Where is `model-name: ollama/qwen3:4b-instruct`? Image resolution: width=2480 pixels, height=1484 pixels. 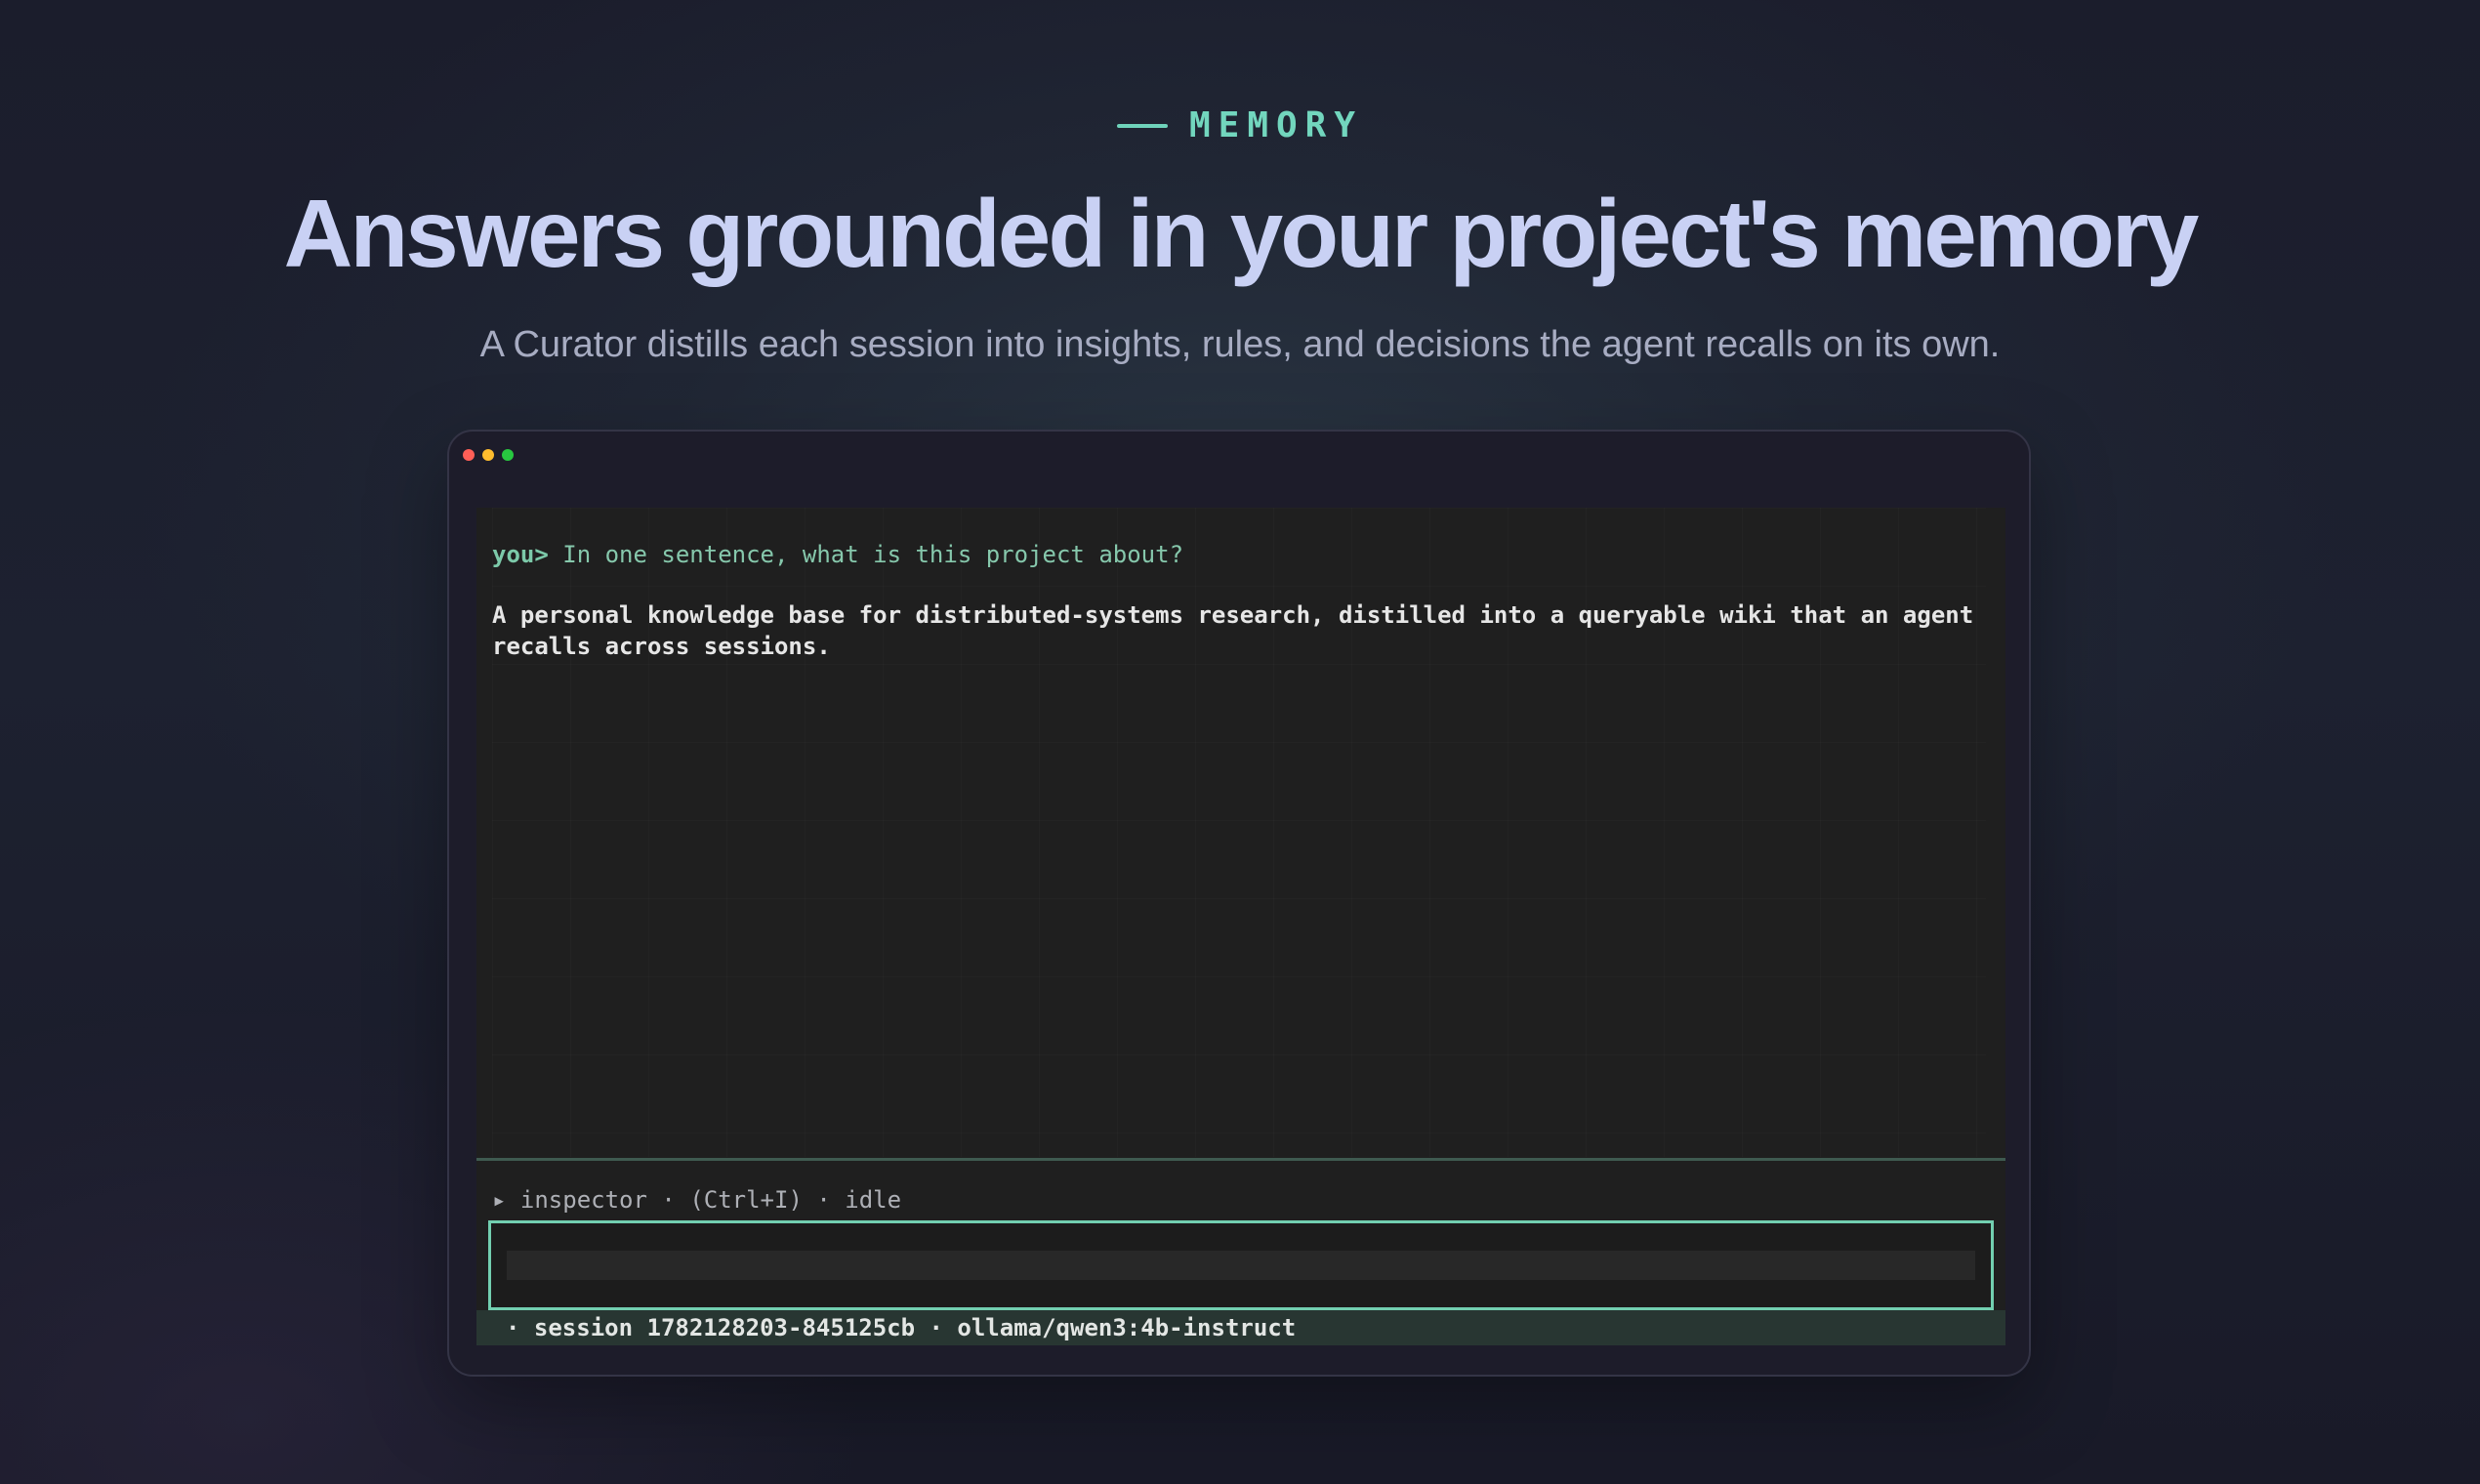
model-name: ollama/qwen3:4b-instruct is located at coordinates (1127, 1327).